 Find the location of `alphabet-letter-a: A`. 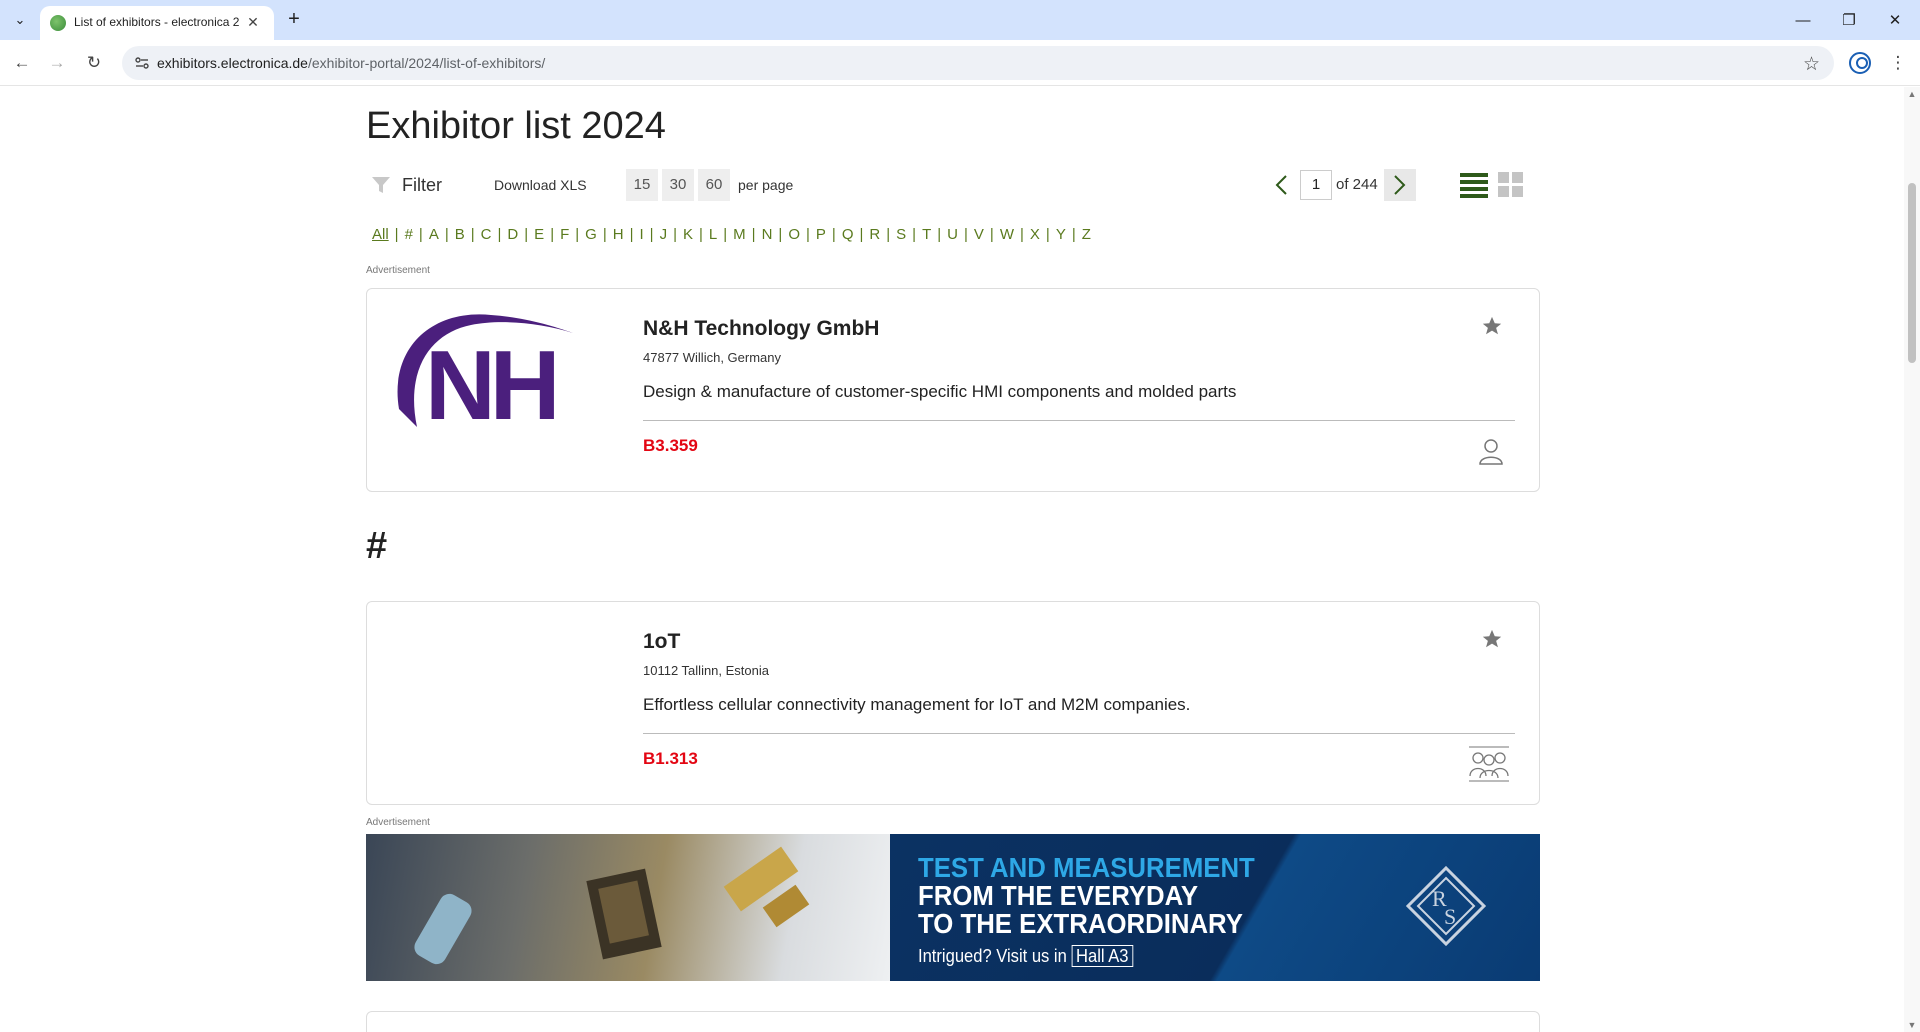

alphabet-letter-a: A is located at coordinates (434, 234).